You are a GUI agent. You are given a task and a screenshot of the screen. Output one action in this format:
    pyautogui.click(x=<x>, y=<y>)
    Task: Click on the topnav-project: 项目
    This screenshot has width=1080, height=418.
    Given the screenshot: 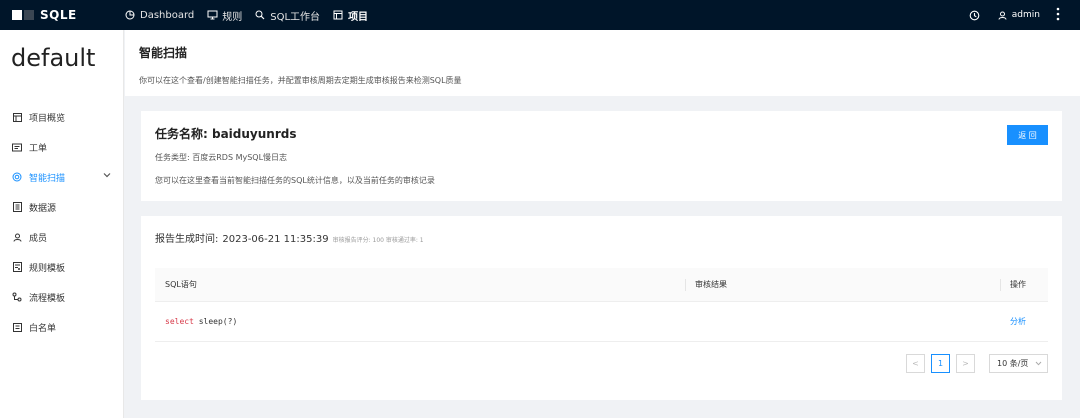 What is the action you would take?
    pyautogui.click(x=350, y=15)
    